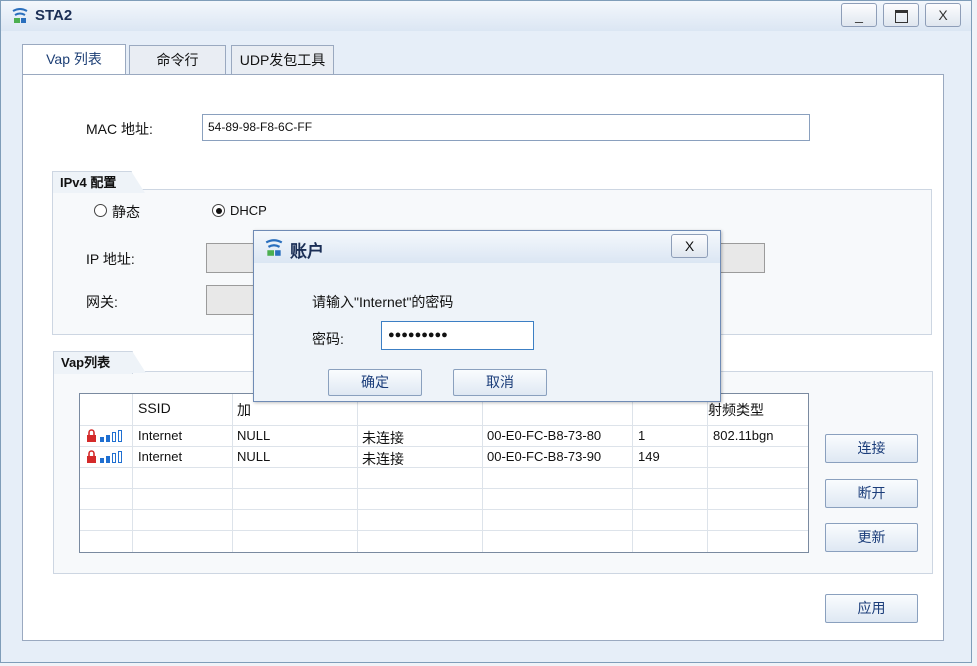 The width and height of the screenshot is (977, 666). Describe the element at coordinates (307, 251) in the screenshot. I see `dialog-title: 账户` at that location.